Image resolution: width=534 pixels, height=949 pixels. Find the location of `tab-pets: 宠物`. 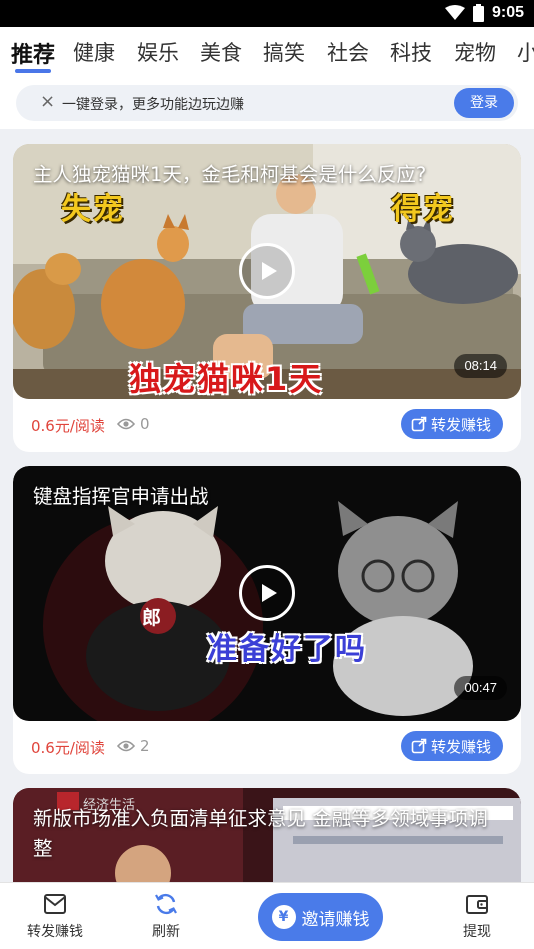

tab-pets: 宠物 is located at coordinates (475, 52).